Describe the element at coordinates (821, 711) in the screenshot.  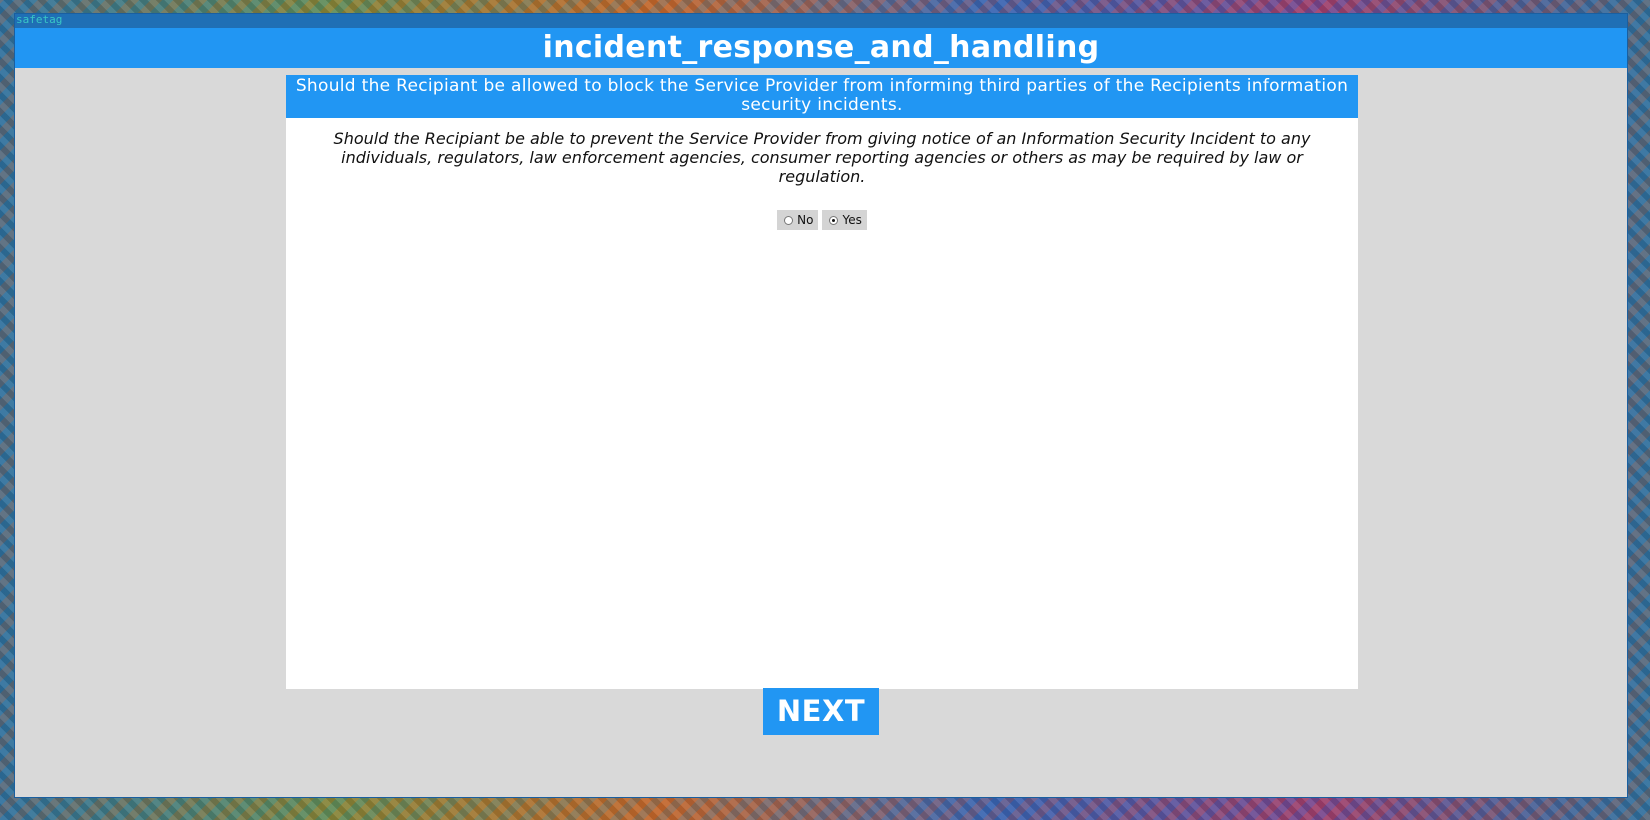
I see `next-button: NEXT` at that location.